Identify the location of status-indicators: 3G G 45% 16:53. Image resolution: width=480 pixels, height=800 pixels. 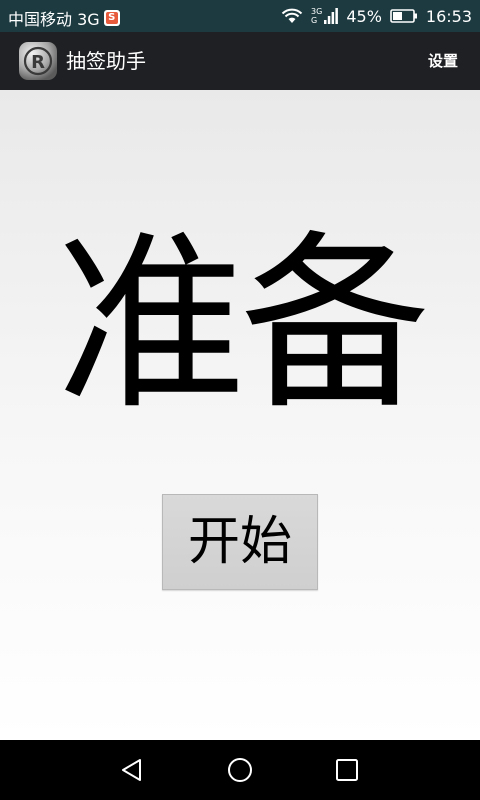
(376, 16).